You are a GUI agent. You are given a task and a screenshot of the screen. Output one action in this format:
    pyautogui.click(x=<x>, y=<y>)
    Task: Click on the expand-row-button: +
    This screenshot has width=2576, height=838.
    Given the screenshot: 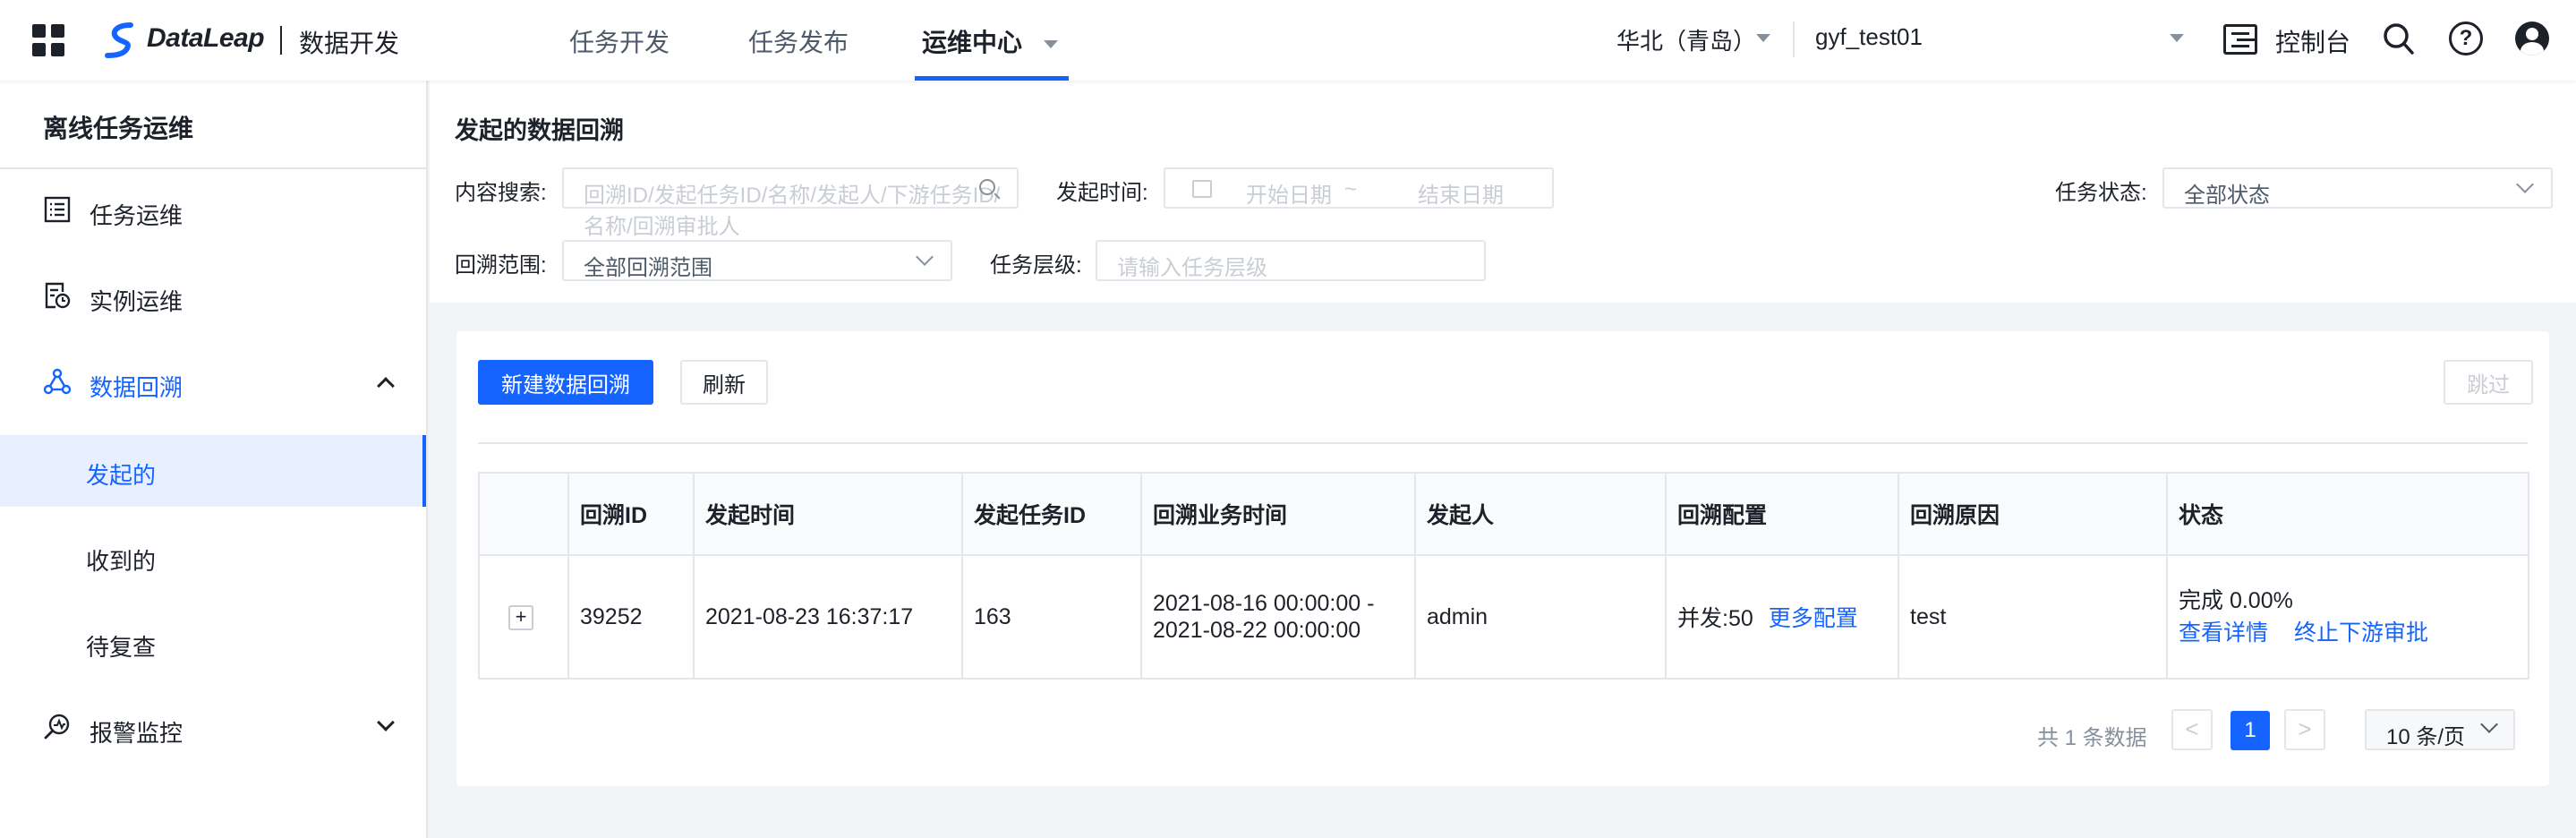 What is the action you would take?
    pyautogui.click(x=520, y=618)
    